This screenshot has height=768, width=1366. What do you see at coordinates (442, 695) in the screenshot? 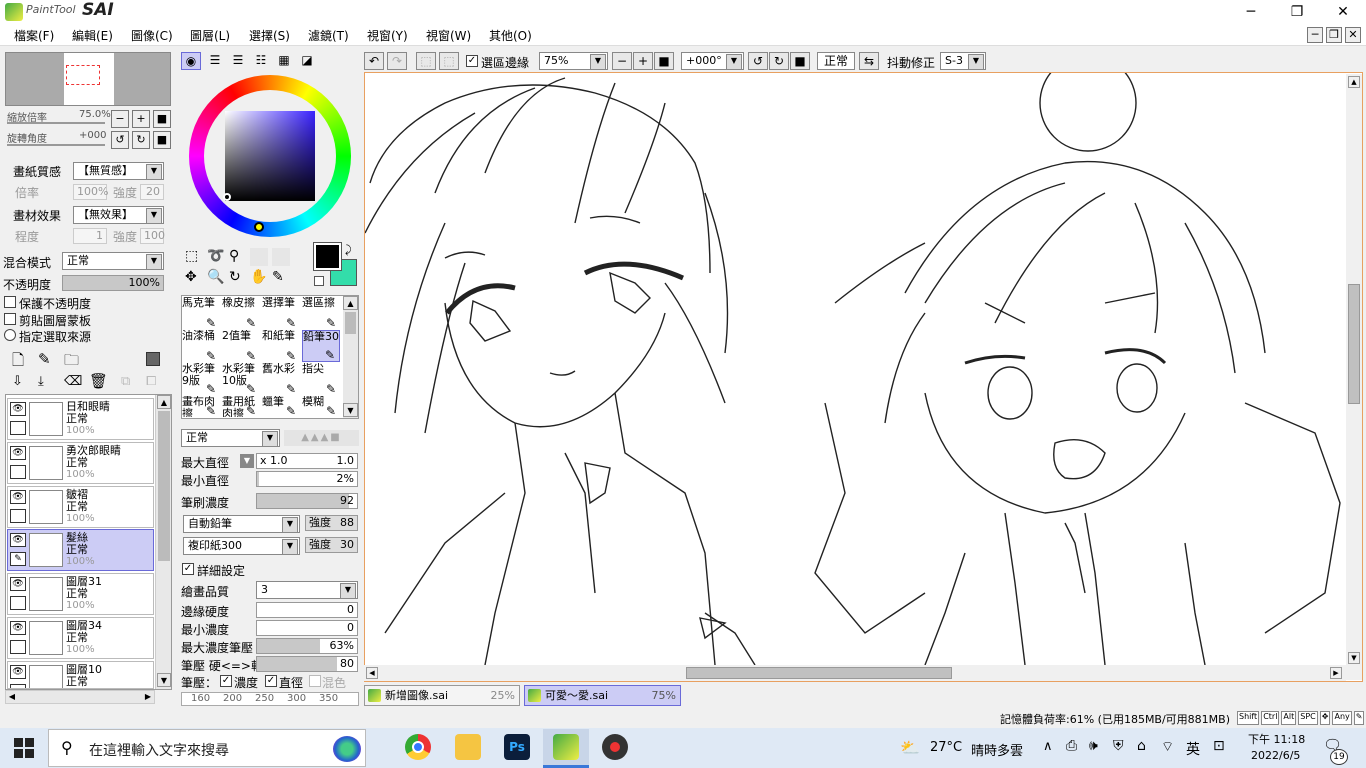
I see `doc-tab: 新增圖像.sai 25%` at bounding box center [442, 695].